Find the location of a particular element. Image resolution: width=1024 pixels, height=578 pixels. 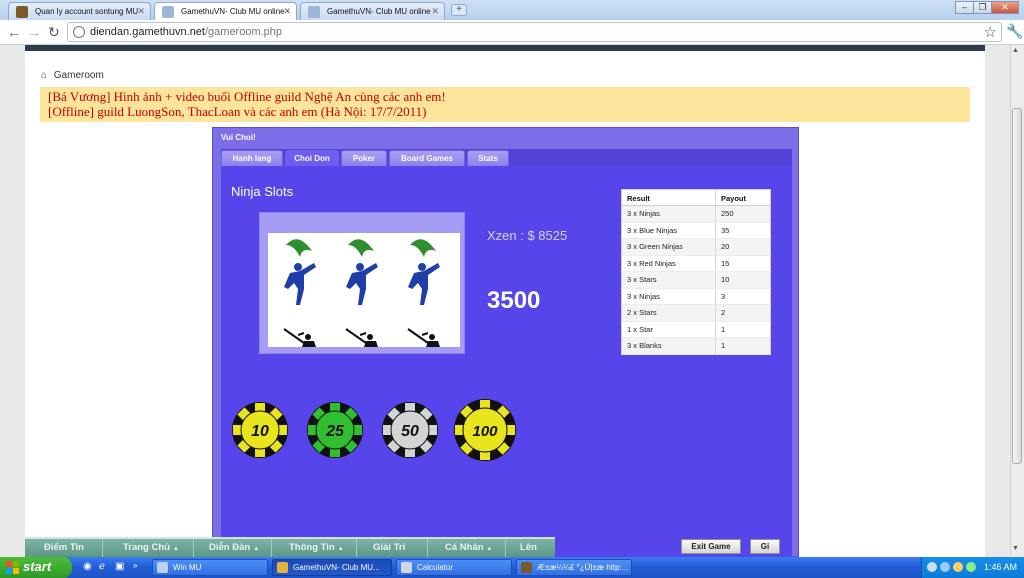

nav-diem-tin: Điểm Tin is located at coordinates (64, 547).